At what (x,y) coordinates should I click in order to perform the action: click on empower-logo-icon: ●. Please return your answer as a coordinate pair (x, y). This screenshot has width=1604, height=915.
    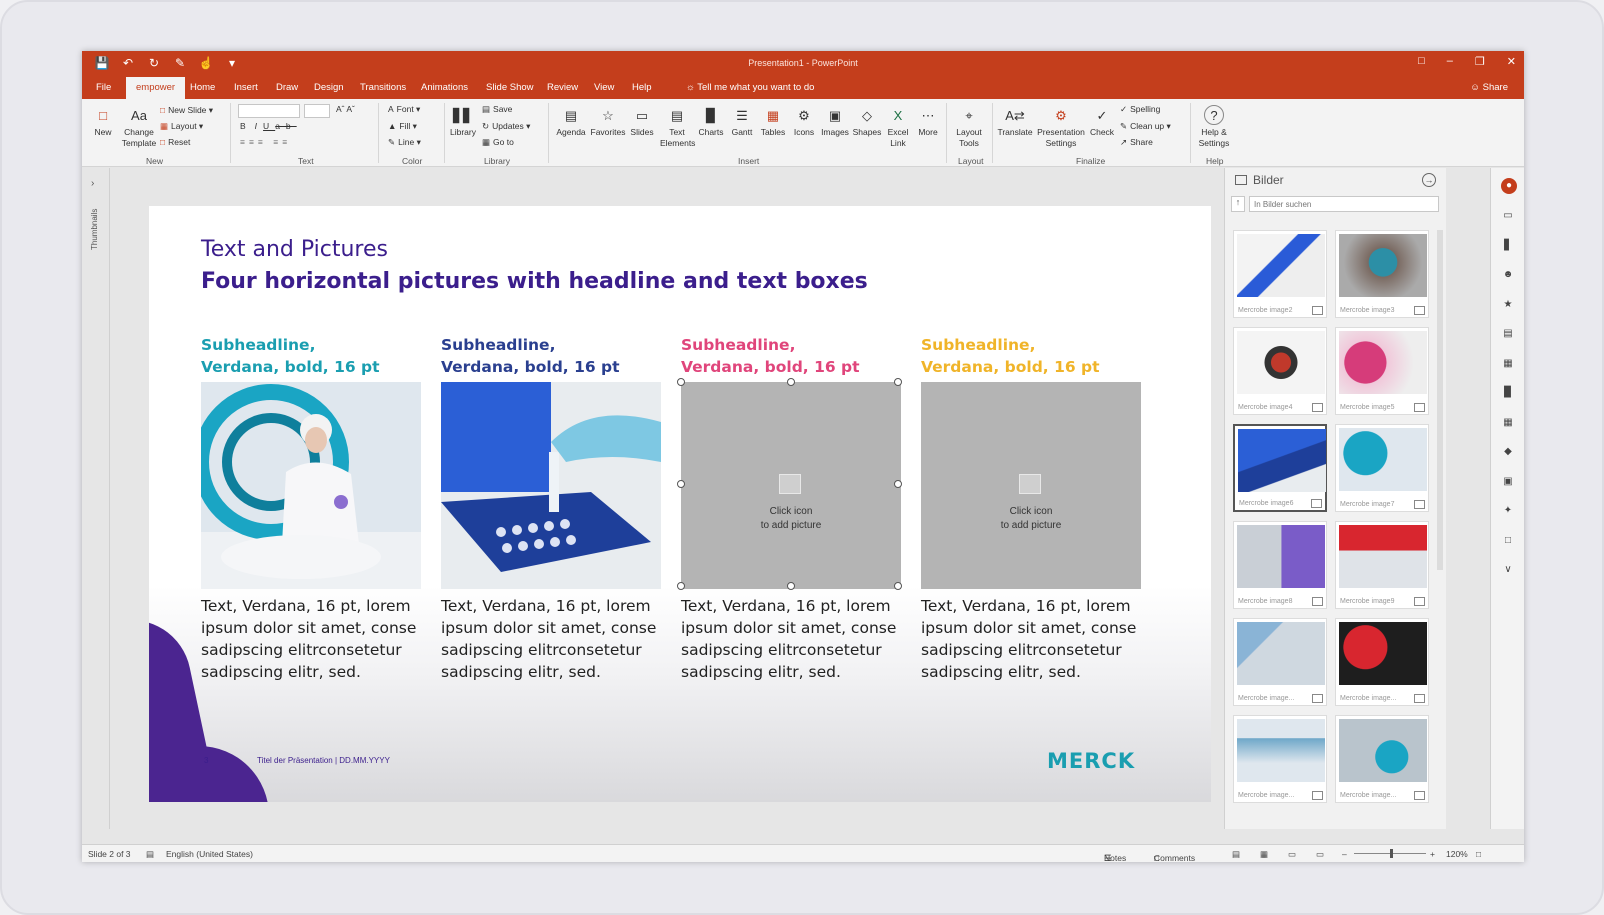
    Looking at the image, I should click on (1509, 186).